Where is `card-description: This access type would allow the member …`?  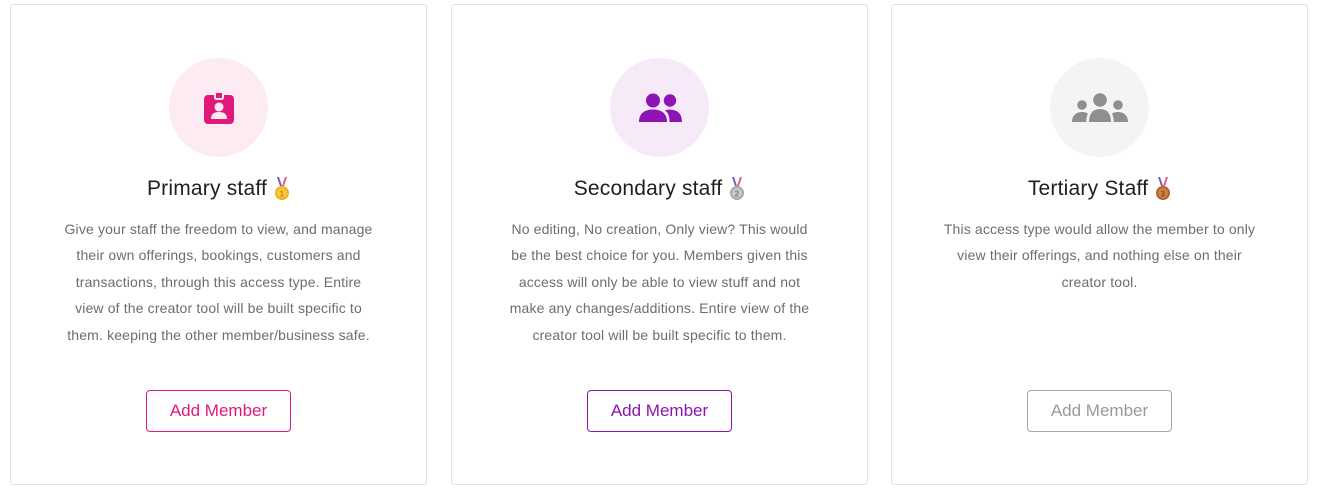 card-description: This access type would allow the member … is located at coordinates (1099, 255).